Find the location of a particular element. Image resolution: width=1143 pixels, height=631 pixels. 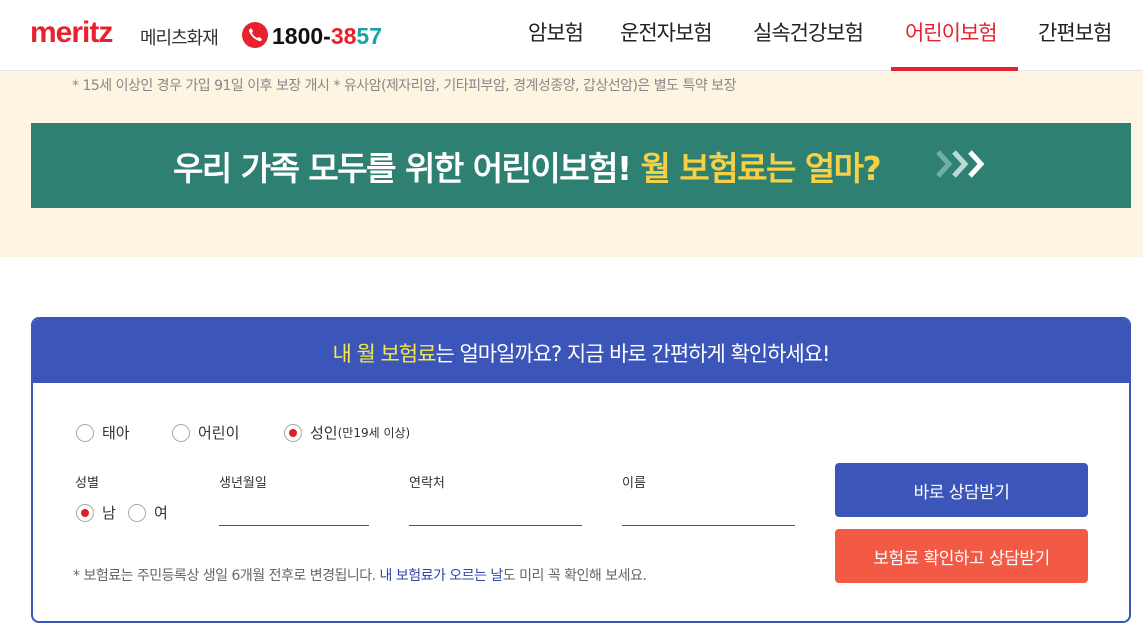

contact-label: 연락처 is located at coordinates (427, 483).